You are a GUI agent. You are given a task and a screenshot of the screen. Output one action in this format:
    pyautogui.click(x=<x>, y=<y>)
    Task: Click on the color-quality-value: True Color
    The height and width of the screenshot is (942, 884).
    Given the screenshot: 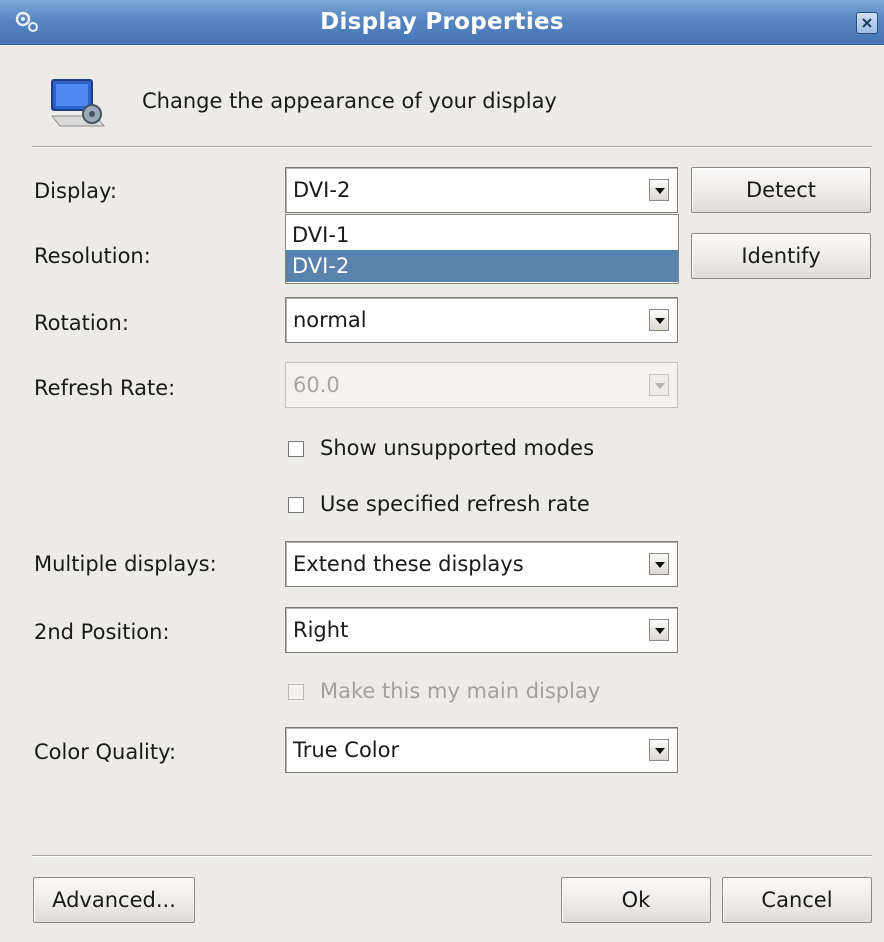 What is the action you would take?
    pyautogui.click(x=346, y=750)
    